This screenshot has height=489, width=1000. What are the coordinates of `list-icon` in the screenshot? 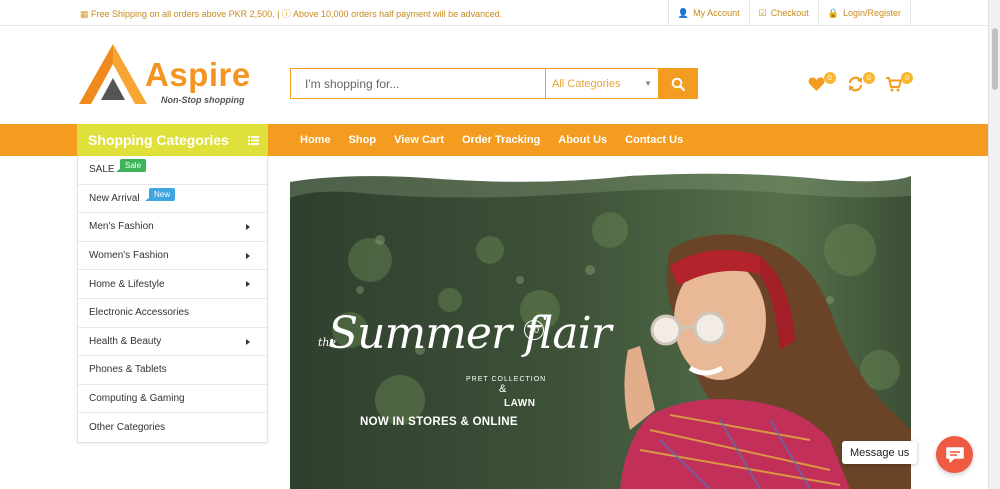 It's located at (253, 140).